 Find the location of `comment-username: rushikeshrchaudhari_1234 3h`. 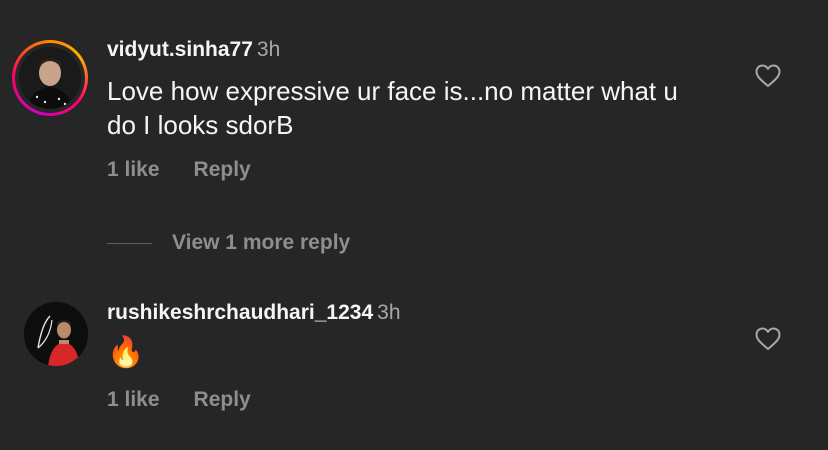

comment-username: rushikeshrchaudhari_1234 3h is located at coordinates (254, 313).